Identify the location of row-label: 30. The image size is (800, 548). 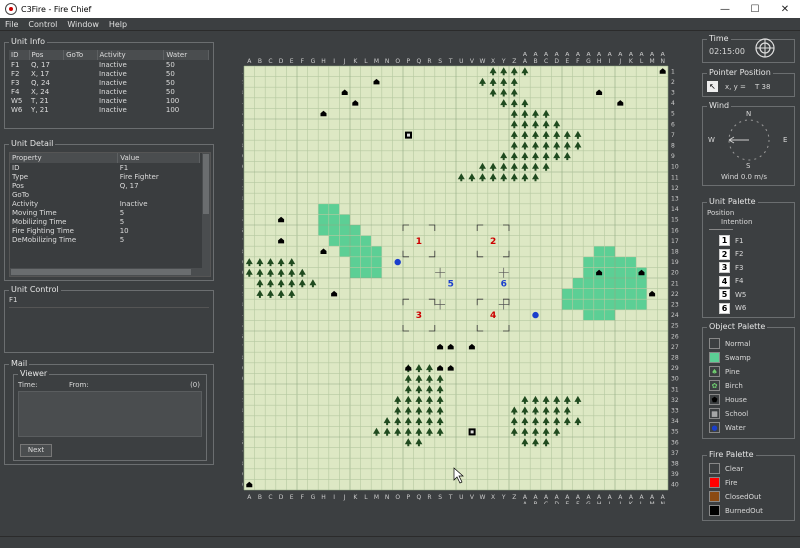
(675, 379).